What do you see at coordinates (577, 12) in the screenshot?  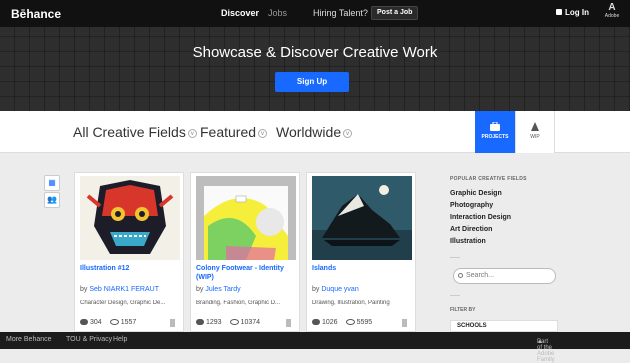 I see `login-label: Log In` at bounding box center [577, 12].